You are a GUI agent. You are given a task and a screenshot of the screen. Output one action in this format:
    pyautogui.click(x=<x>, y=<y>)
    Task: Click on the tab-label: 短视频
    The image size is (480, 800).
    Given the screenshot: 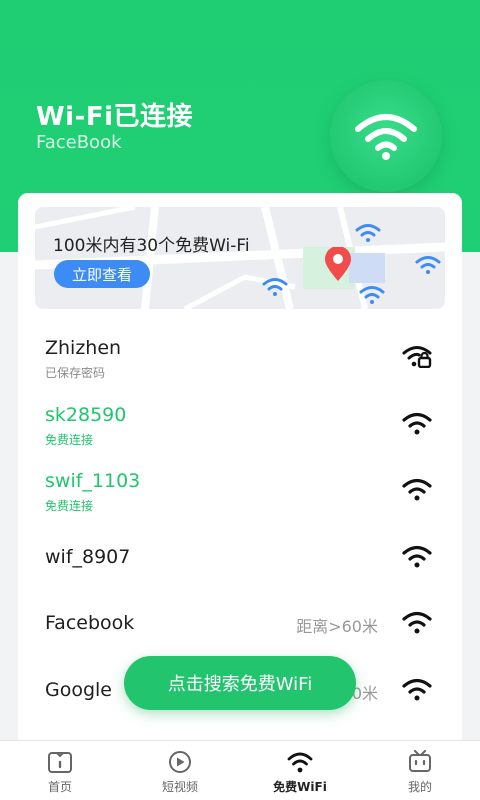 What is the action you would take?
    pyautogui.click(x=179, y=787)
    